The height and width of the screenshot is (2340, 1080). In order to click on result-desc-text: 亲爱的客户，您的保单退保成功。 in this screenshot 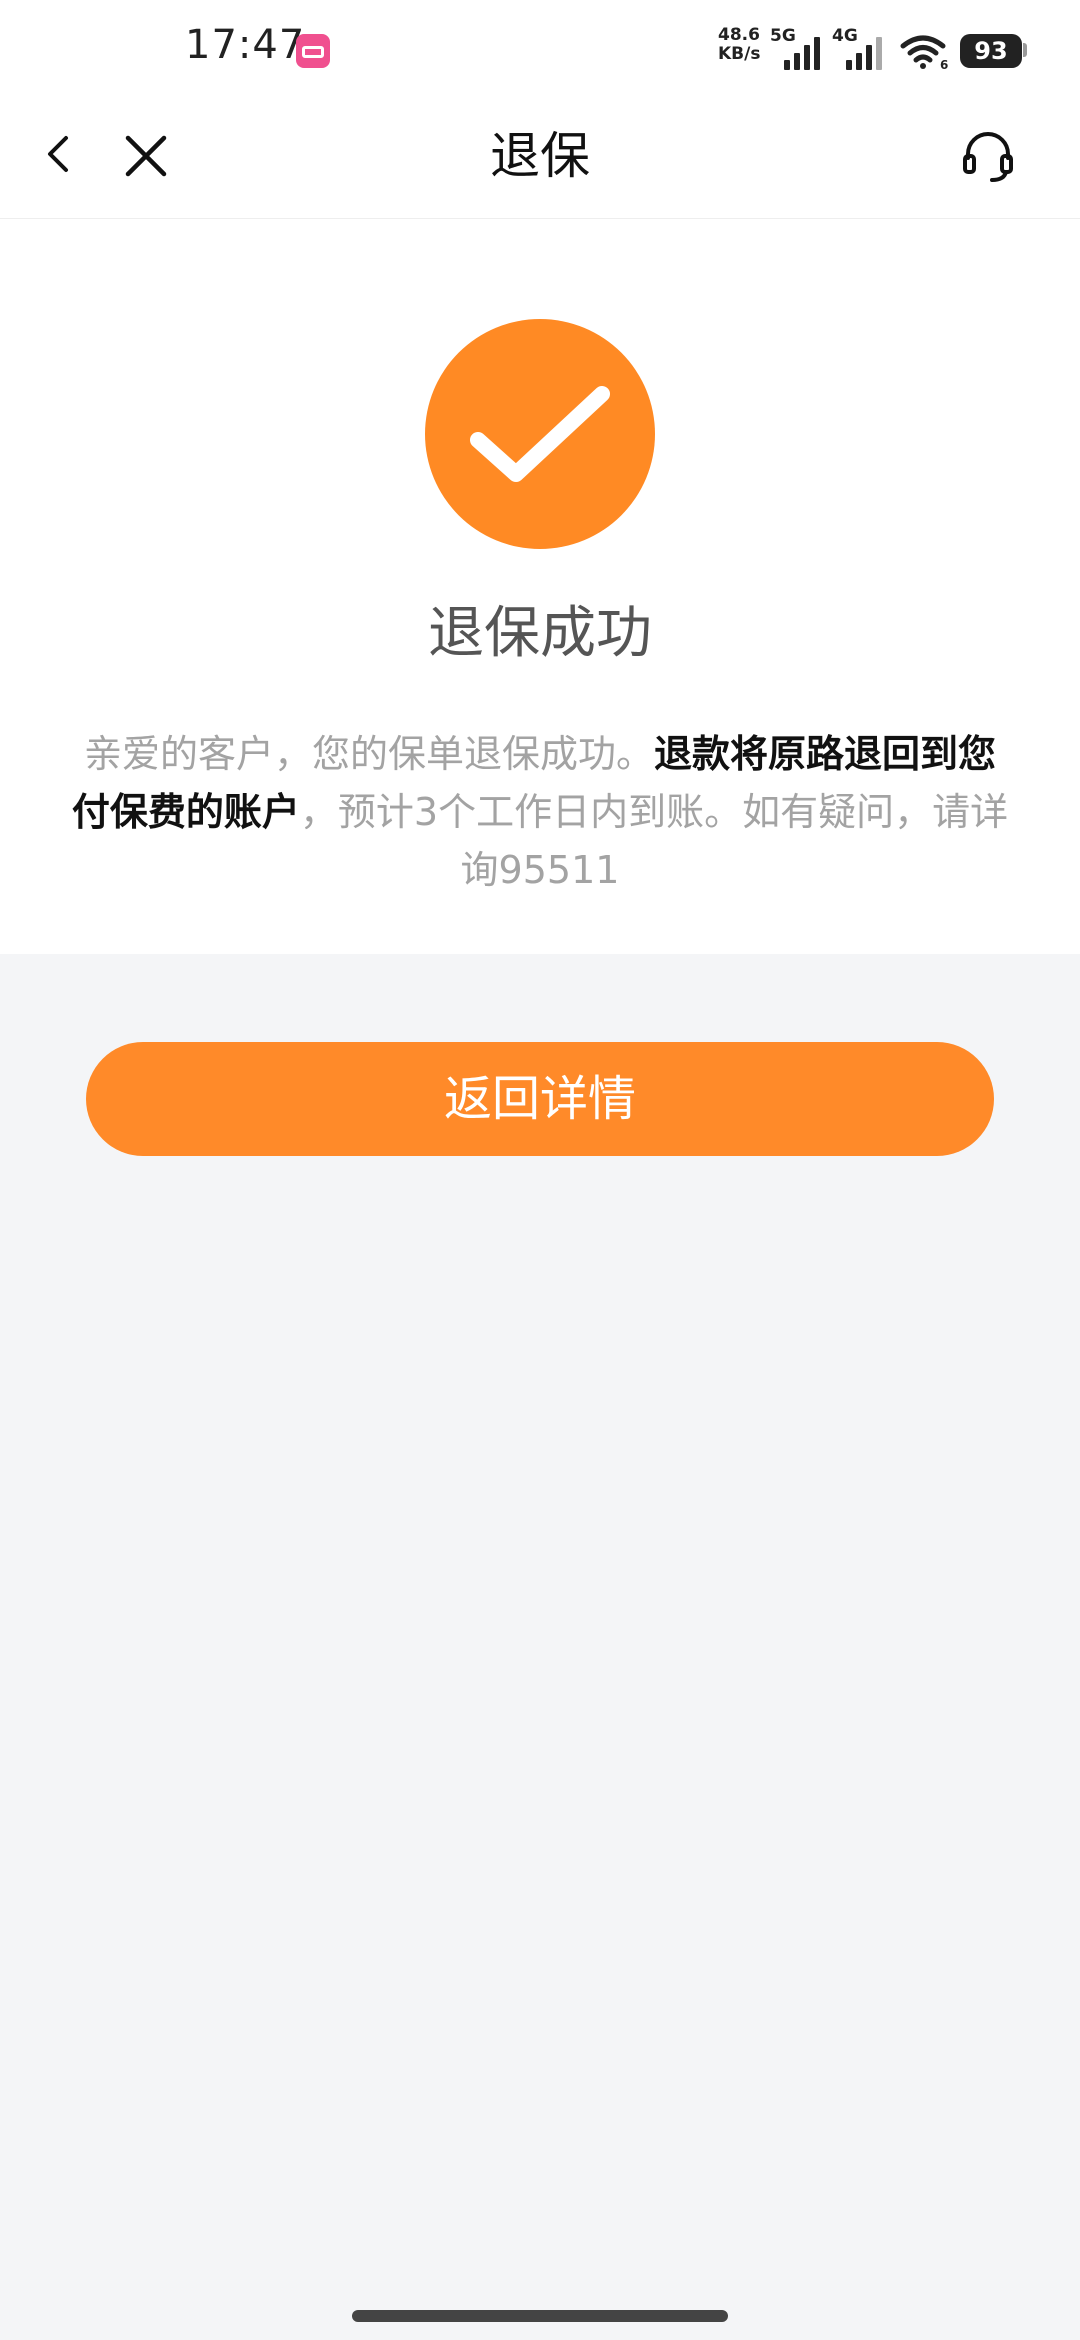, I will do `click(368, 754)`.